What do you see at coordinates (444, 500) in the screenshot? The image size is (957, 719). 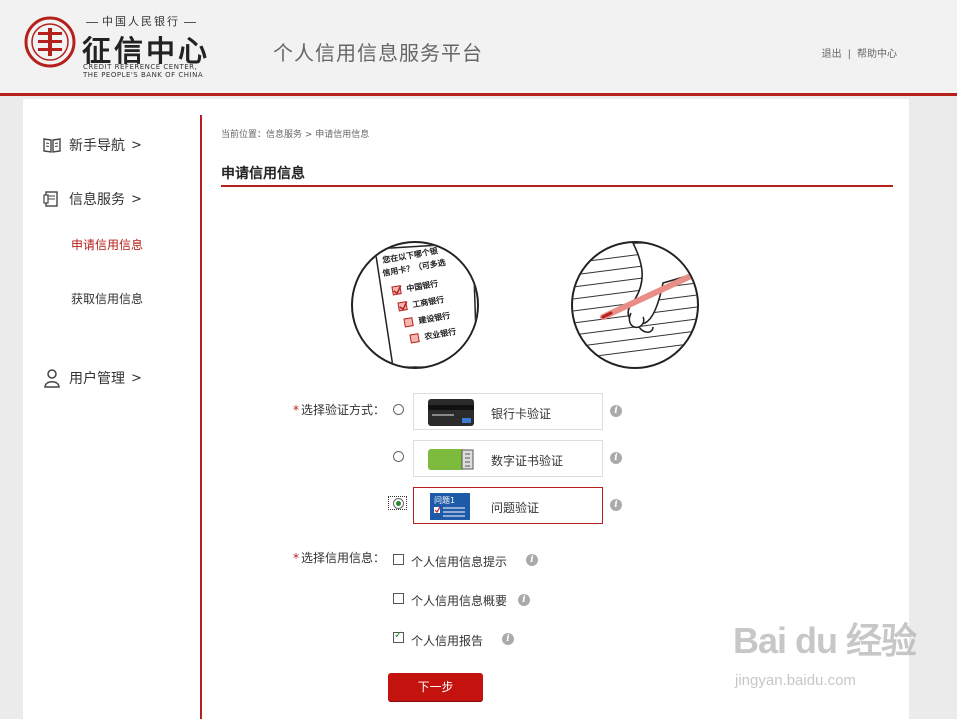 I see `question-card-text: 问题1` at bounding box center [444, 500].